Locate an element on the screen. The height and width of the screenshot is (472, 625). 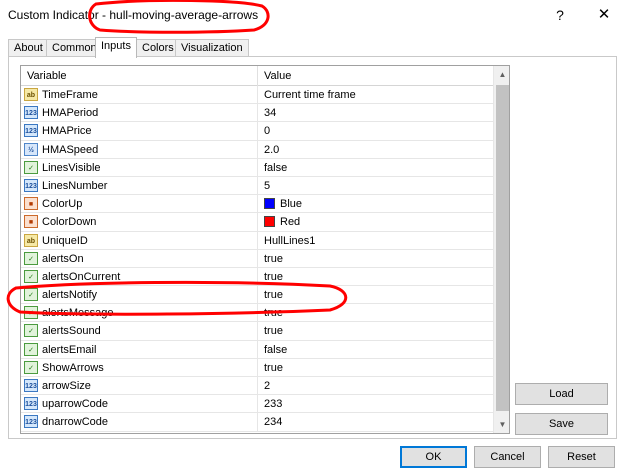
table-row: ½ HMASpeed 2.0 is located at coordinates (257, 149).